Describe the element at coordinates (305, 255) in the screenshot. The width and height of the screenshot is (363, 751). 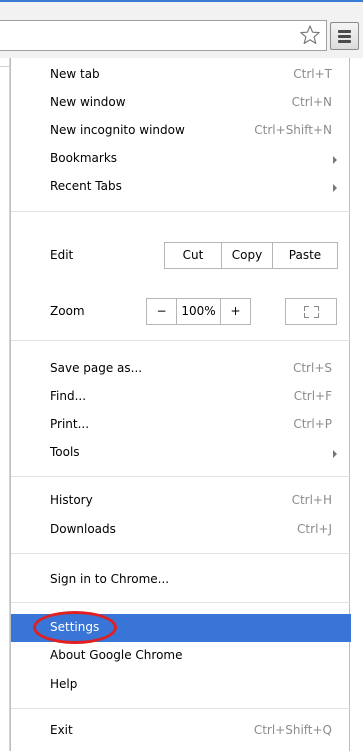
I see `paste-button: Paste` at that location.